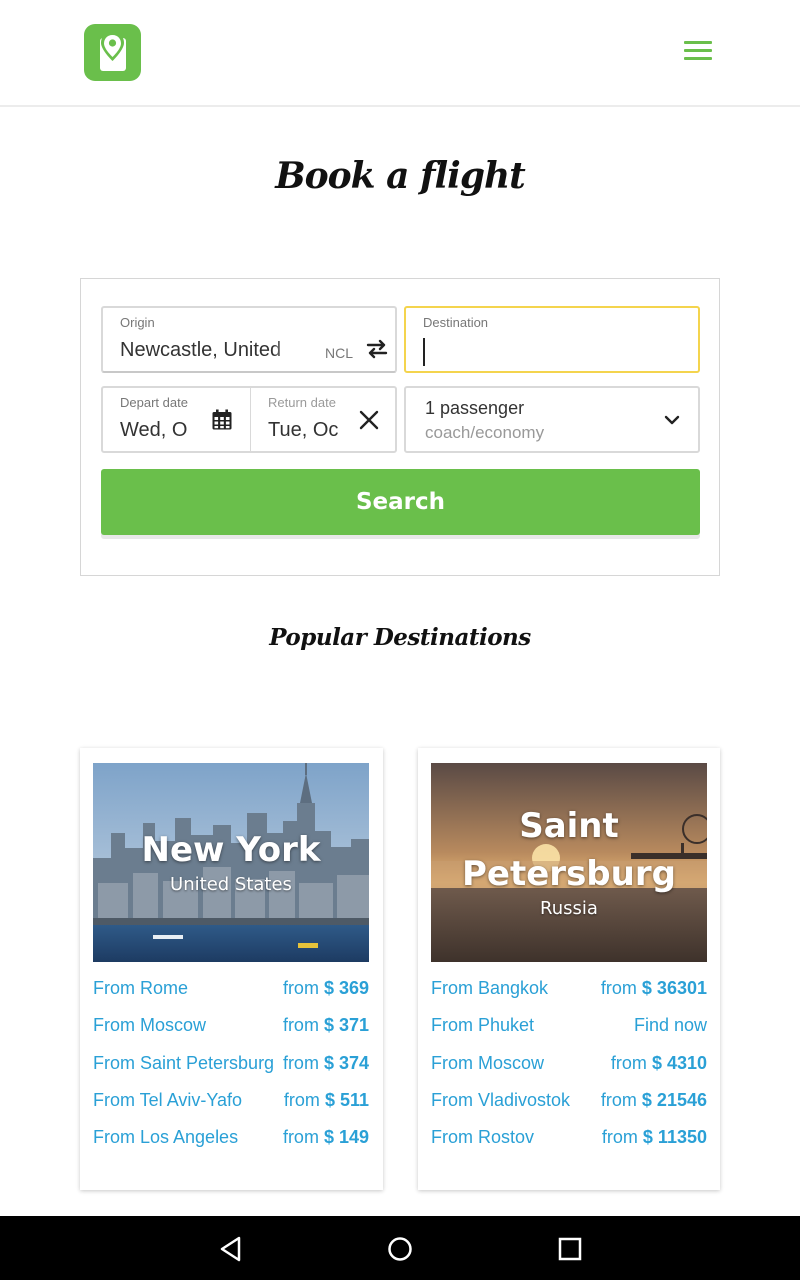  I want to click on route-item: From Moscow from $ 371, so click(231, 1033).